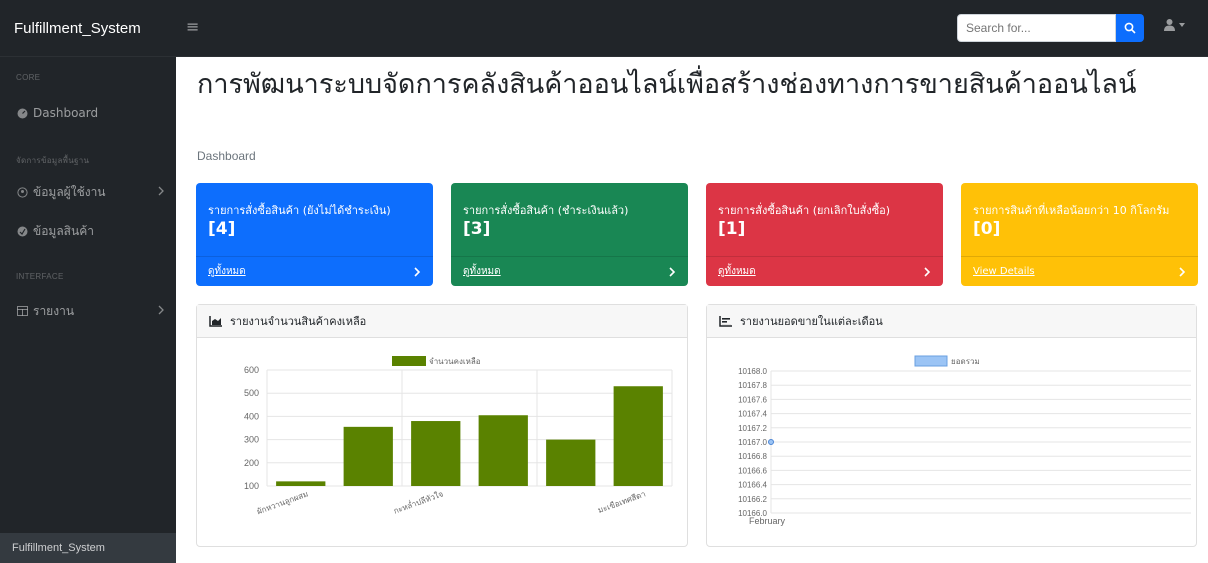 The image size is (1208, 563). I want to click on y-tick-label: 10168.0, so click(752, 371).